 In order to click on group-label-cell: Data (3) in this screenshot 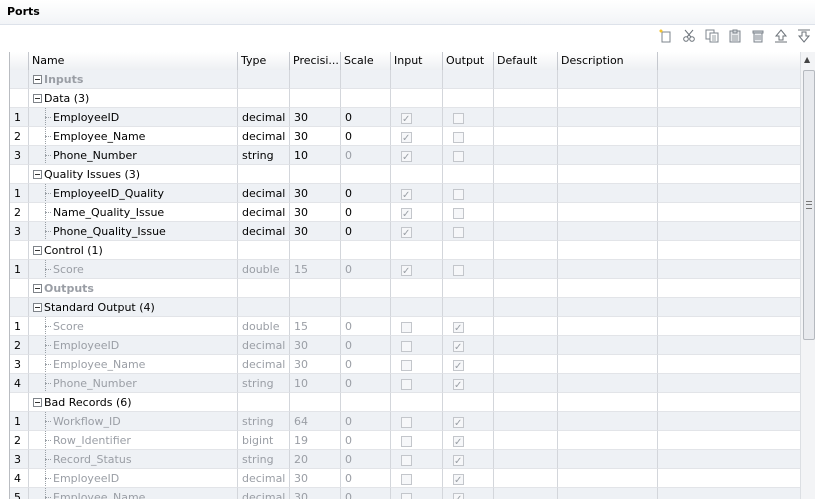, I will do `click(133, 98)`.